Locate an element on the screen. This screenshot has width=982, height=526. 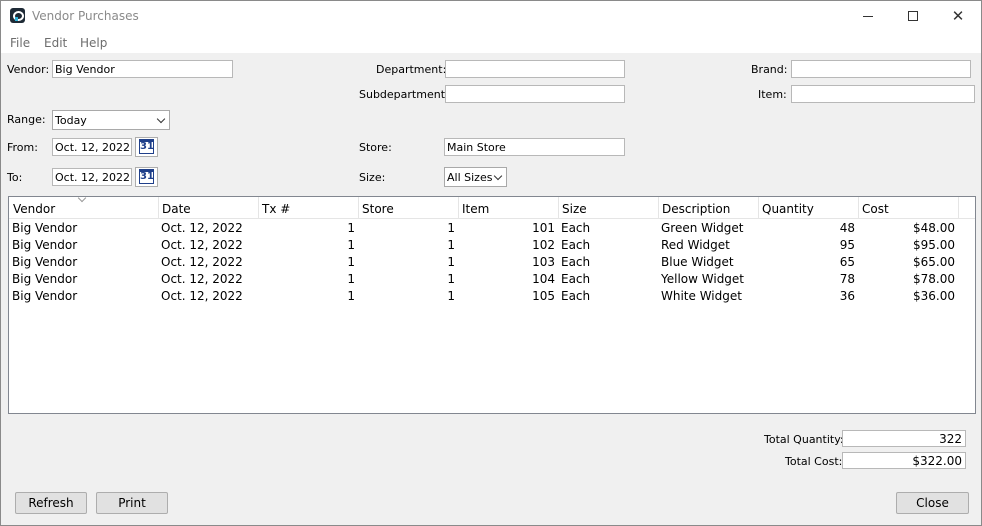
cell-item: 101 is located at coordinates (543, 228).